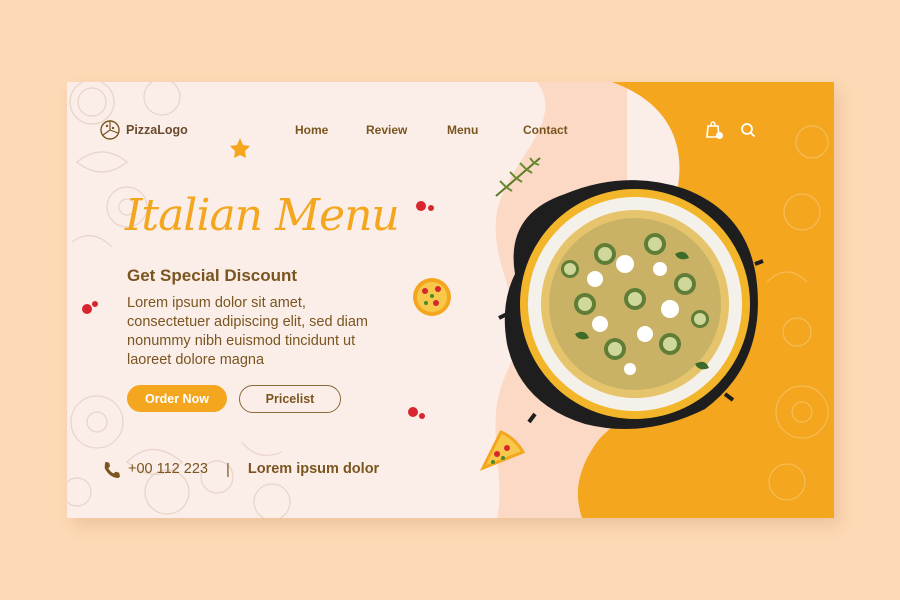 This screenshot has width=900, height=600. Describe the element at coordinates (748, 130) in the screenshot. I see `search-icon` at that location.